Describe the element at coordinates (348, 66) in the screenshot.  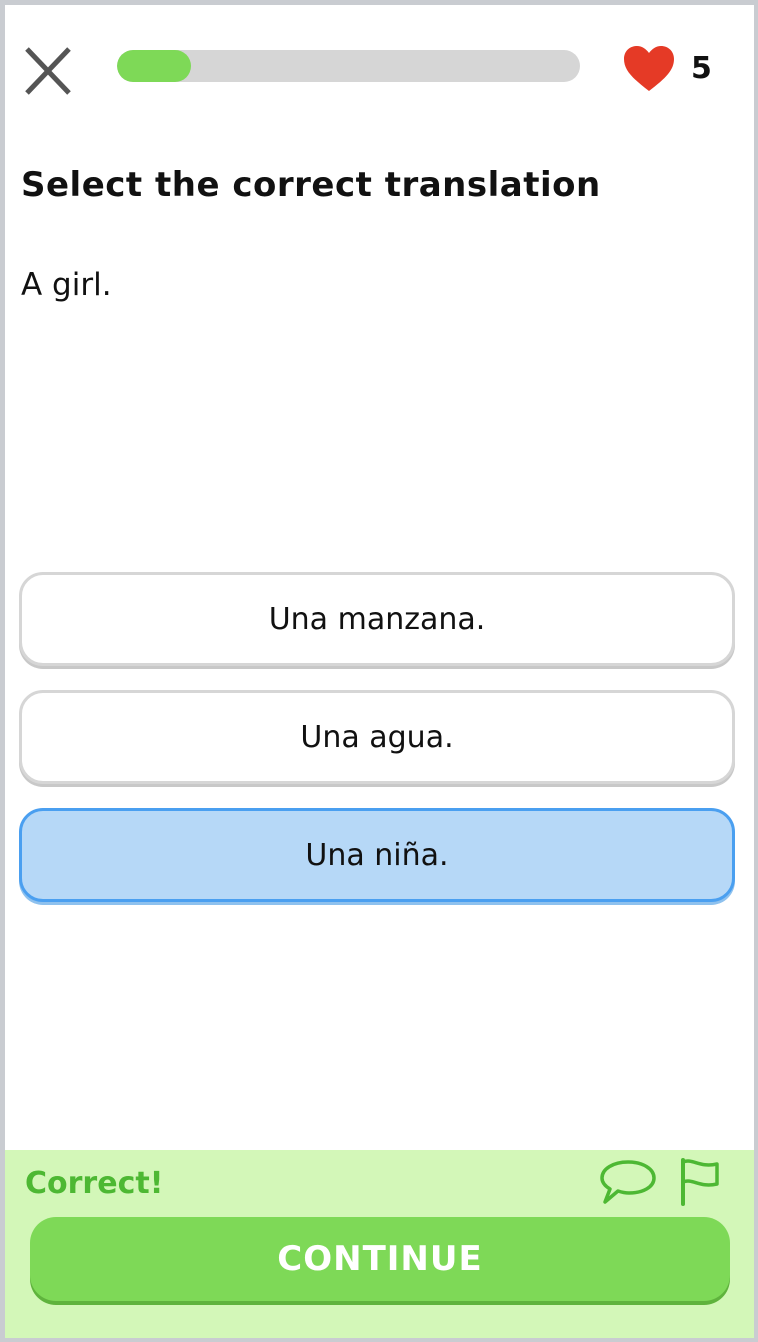
I see `lesson-progress-bar` at that location.